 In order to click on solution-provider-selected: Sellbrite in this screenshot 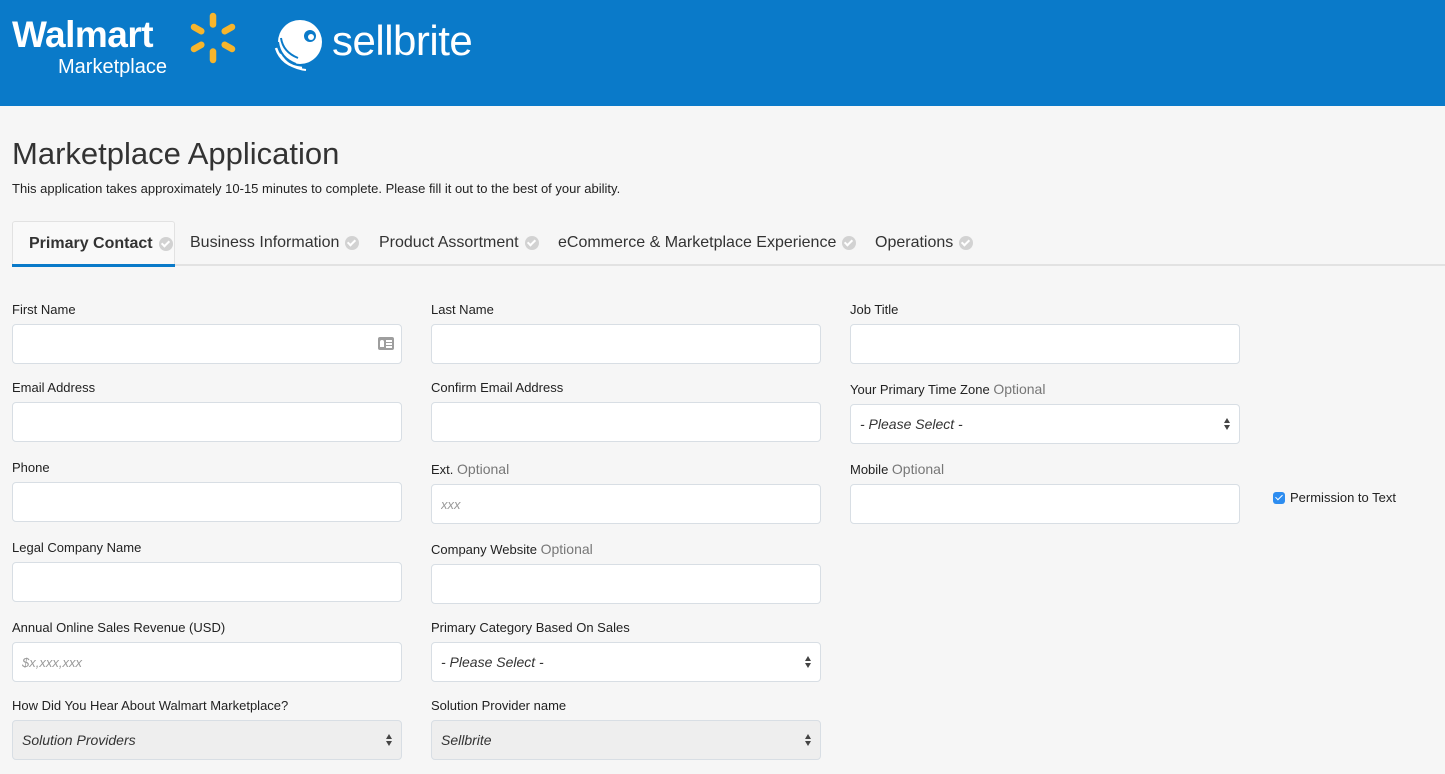, I will do `click(466, 740)`.